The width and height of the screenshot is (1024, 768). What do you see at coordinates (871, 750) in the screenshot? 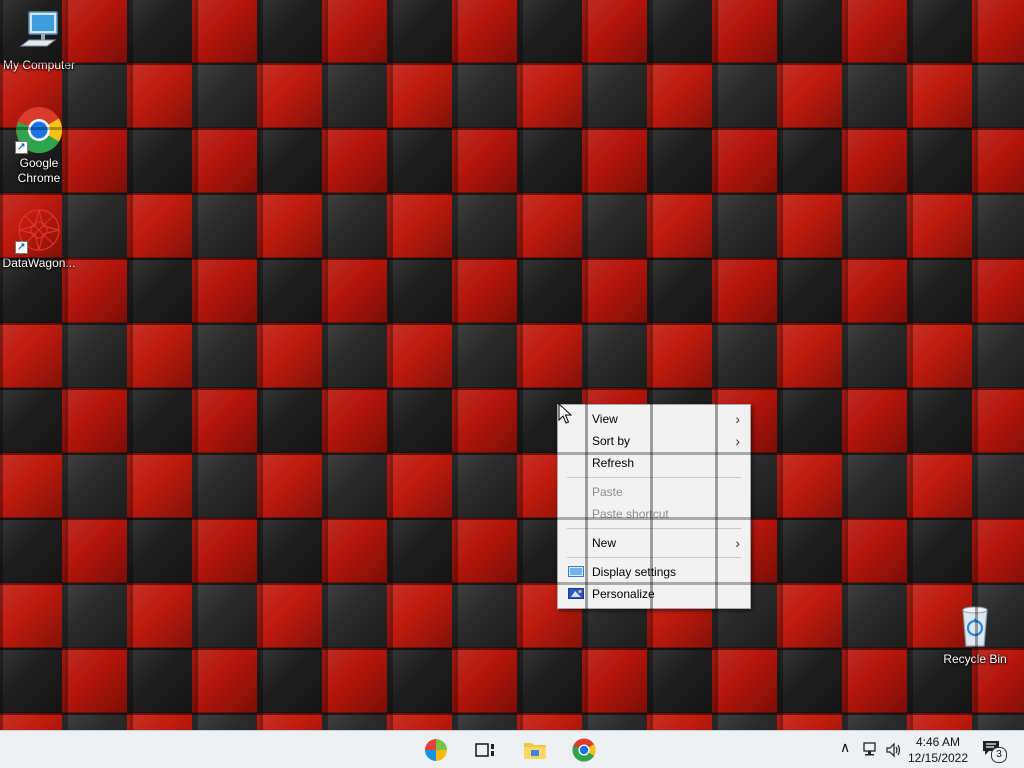
I see `network-icon` at bounding box center [871, 750].